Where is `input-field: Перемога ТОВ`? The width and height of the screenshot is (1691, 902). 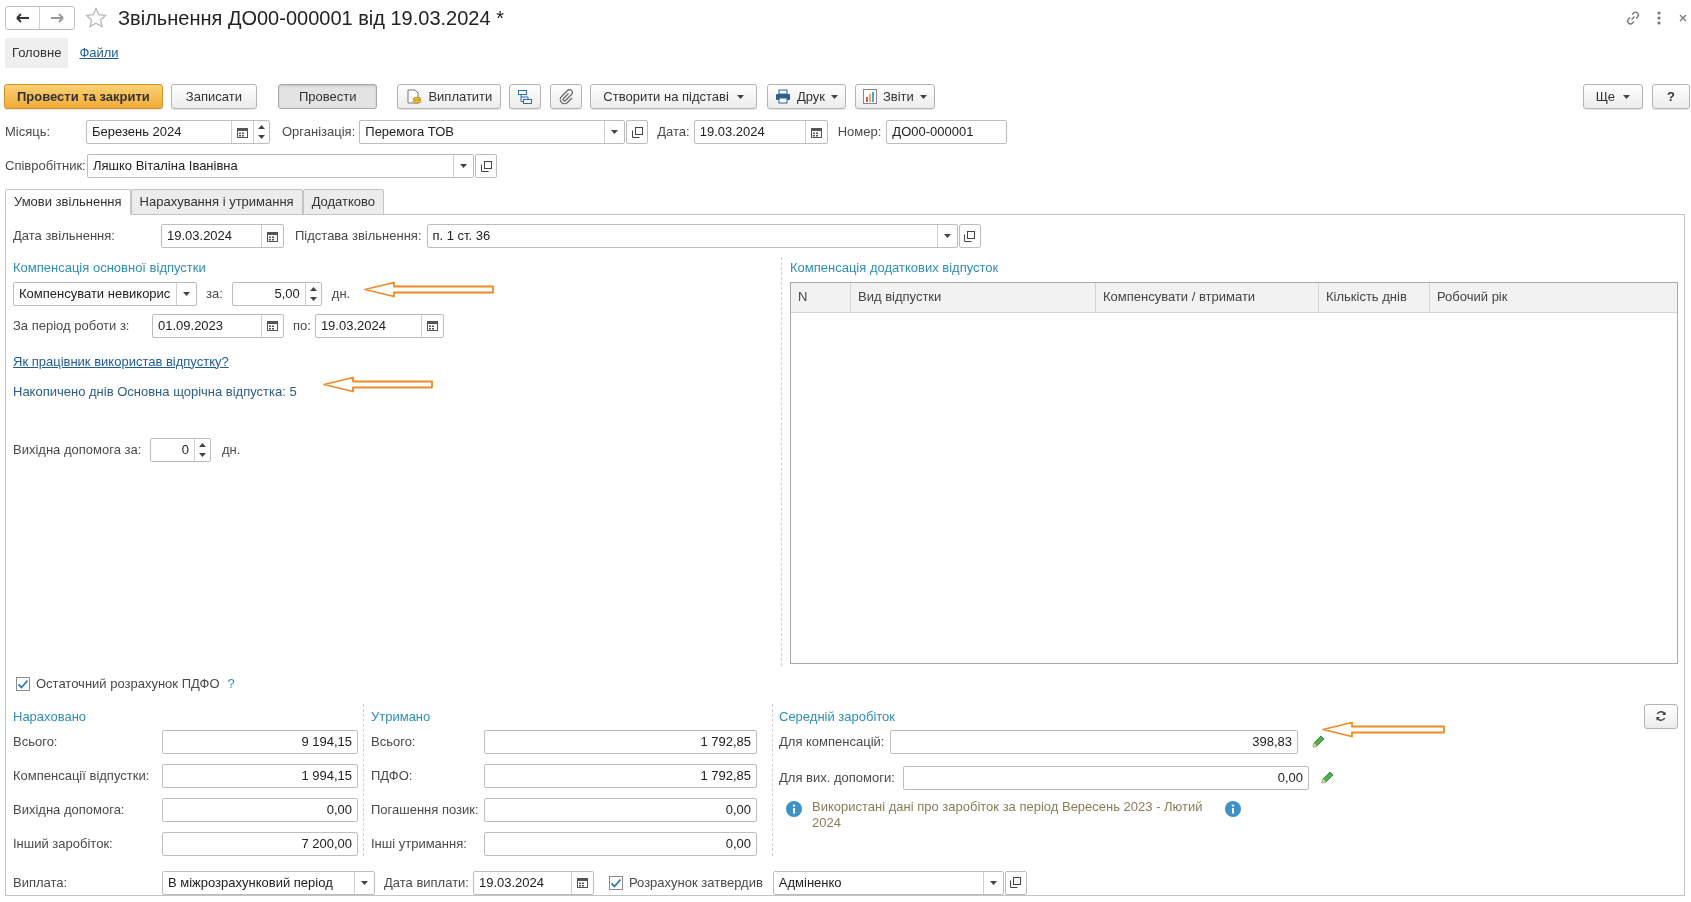
input-field: Перемога ТОВ is located at coordinates (492, 132).